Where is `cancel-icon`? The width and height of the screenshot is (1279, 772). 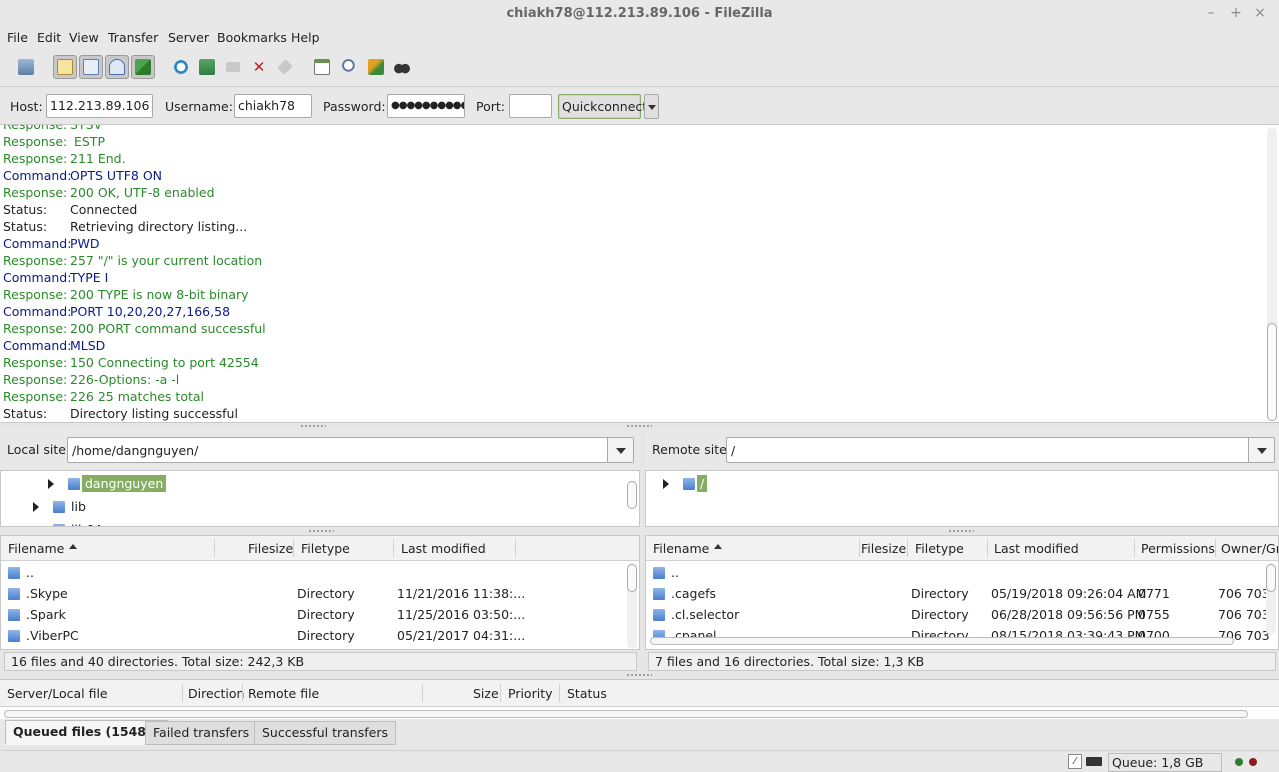 cancel-icon is located at coordinates (233, 67).